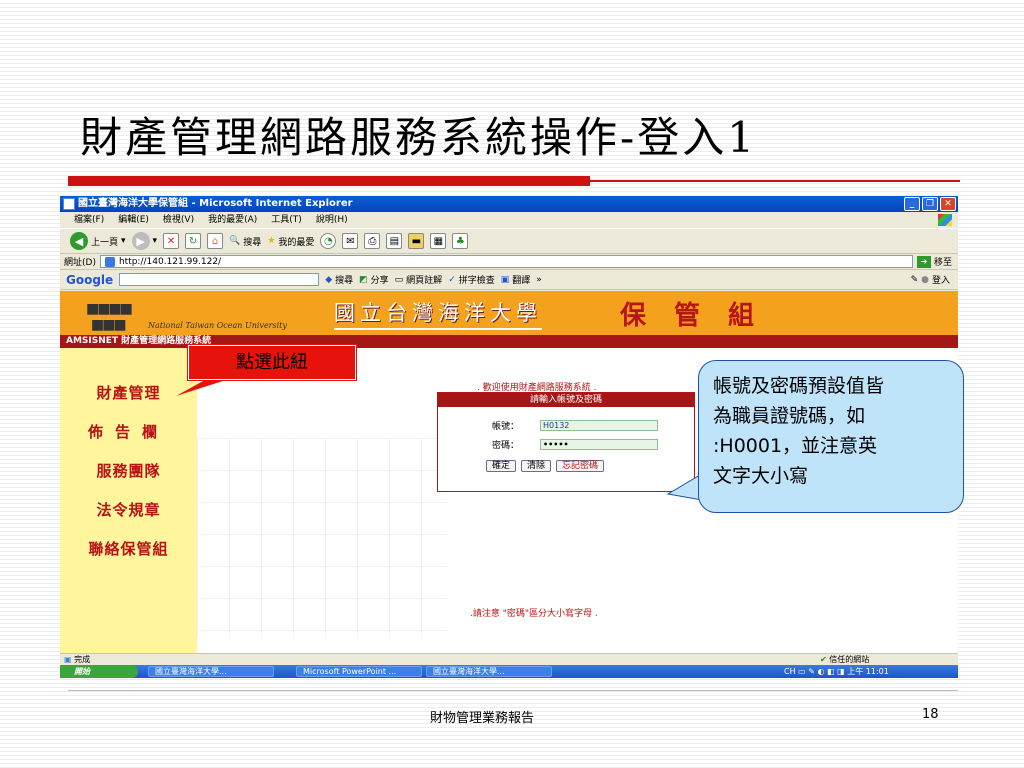 This screenshot has width=1024, height=768. I want to click on favorites-button: ★ 我的最愛, so click(290, 241).